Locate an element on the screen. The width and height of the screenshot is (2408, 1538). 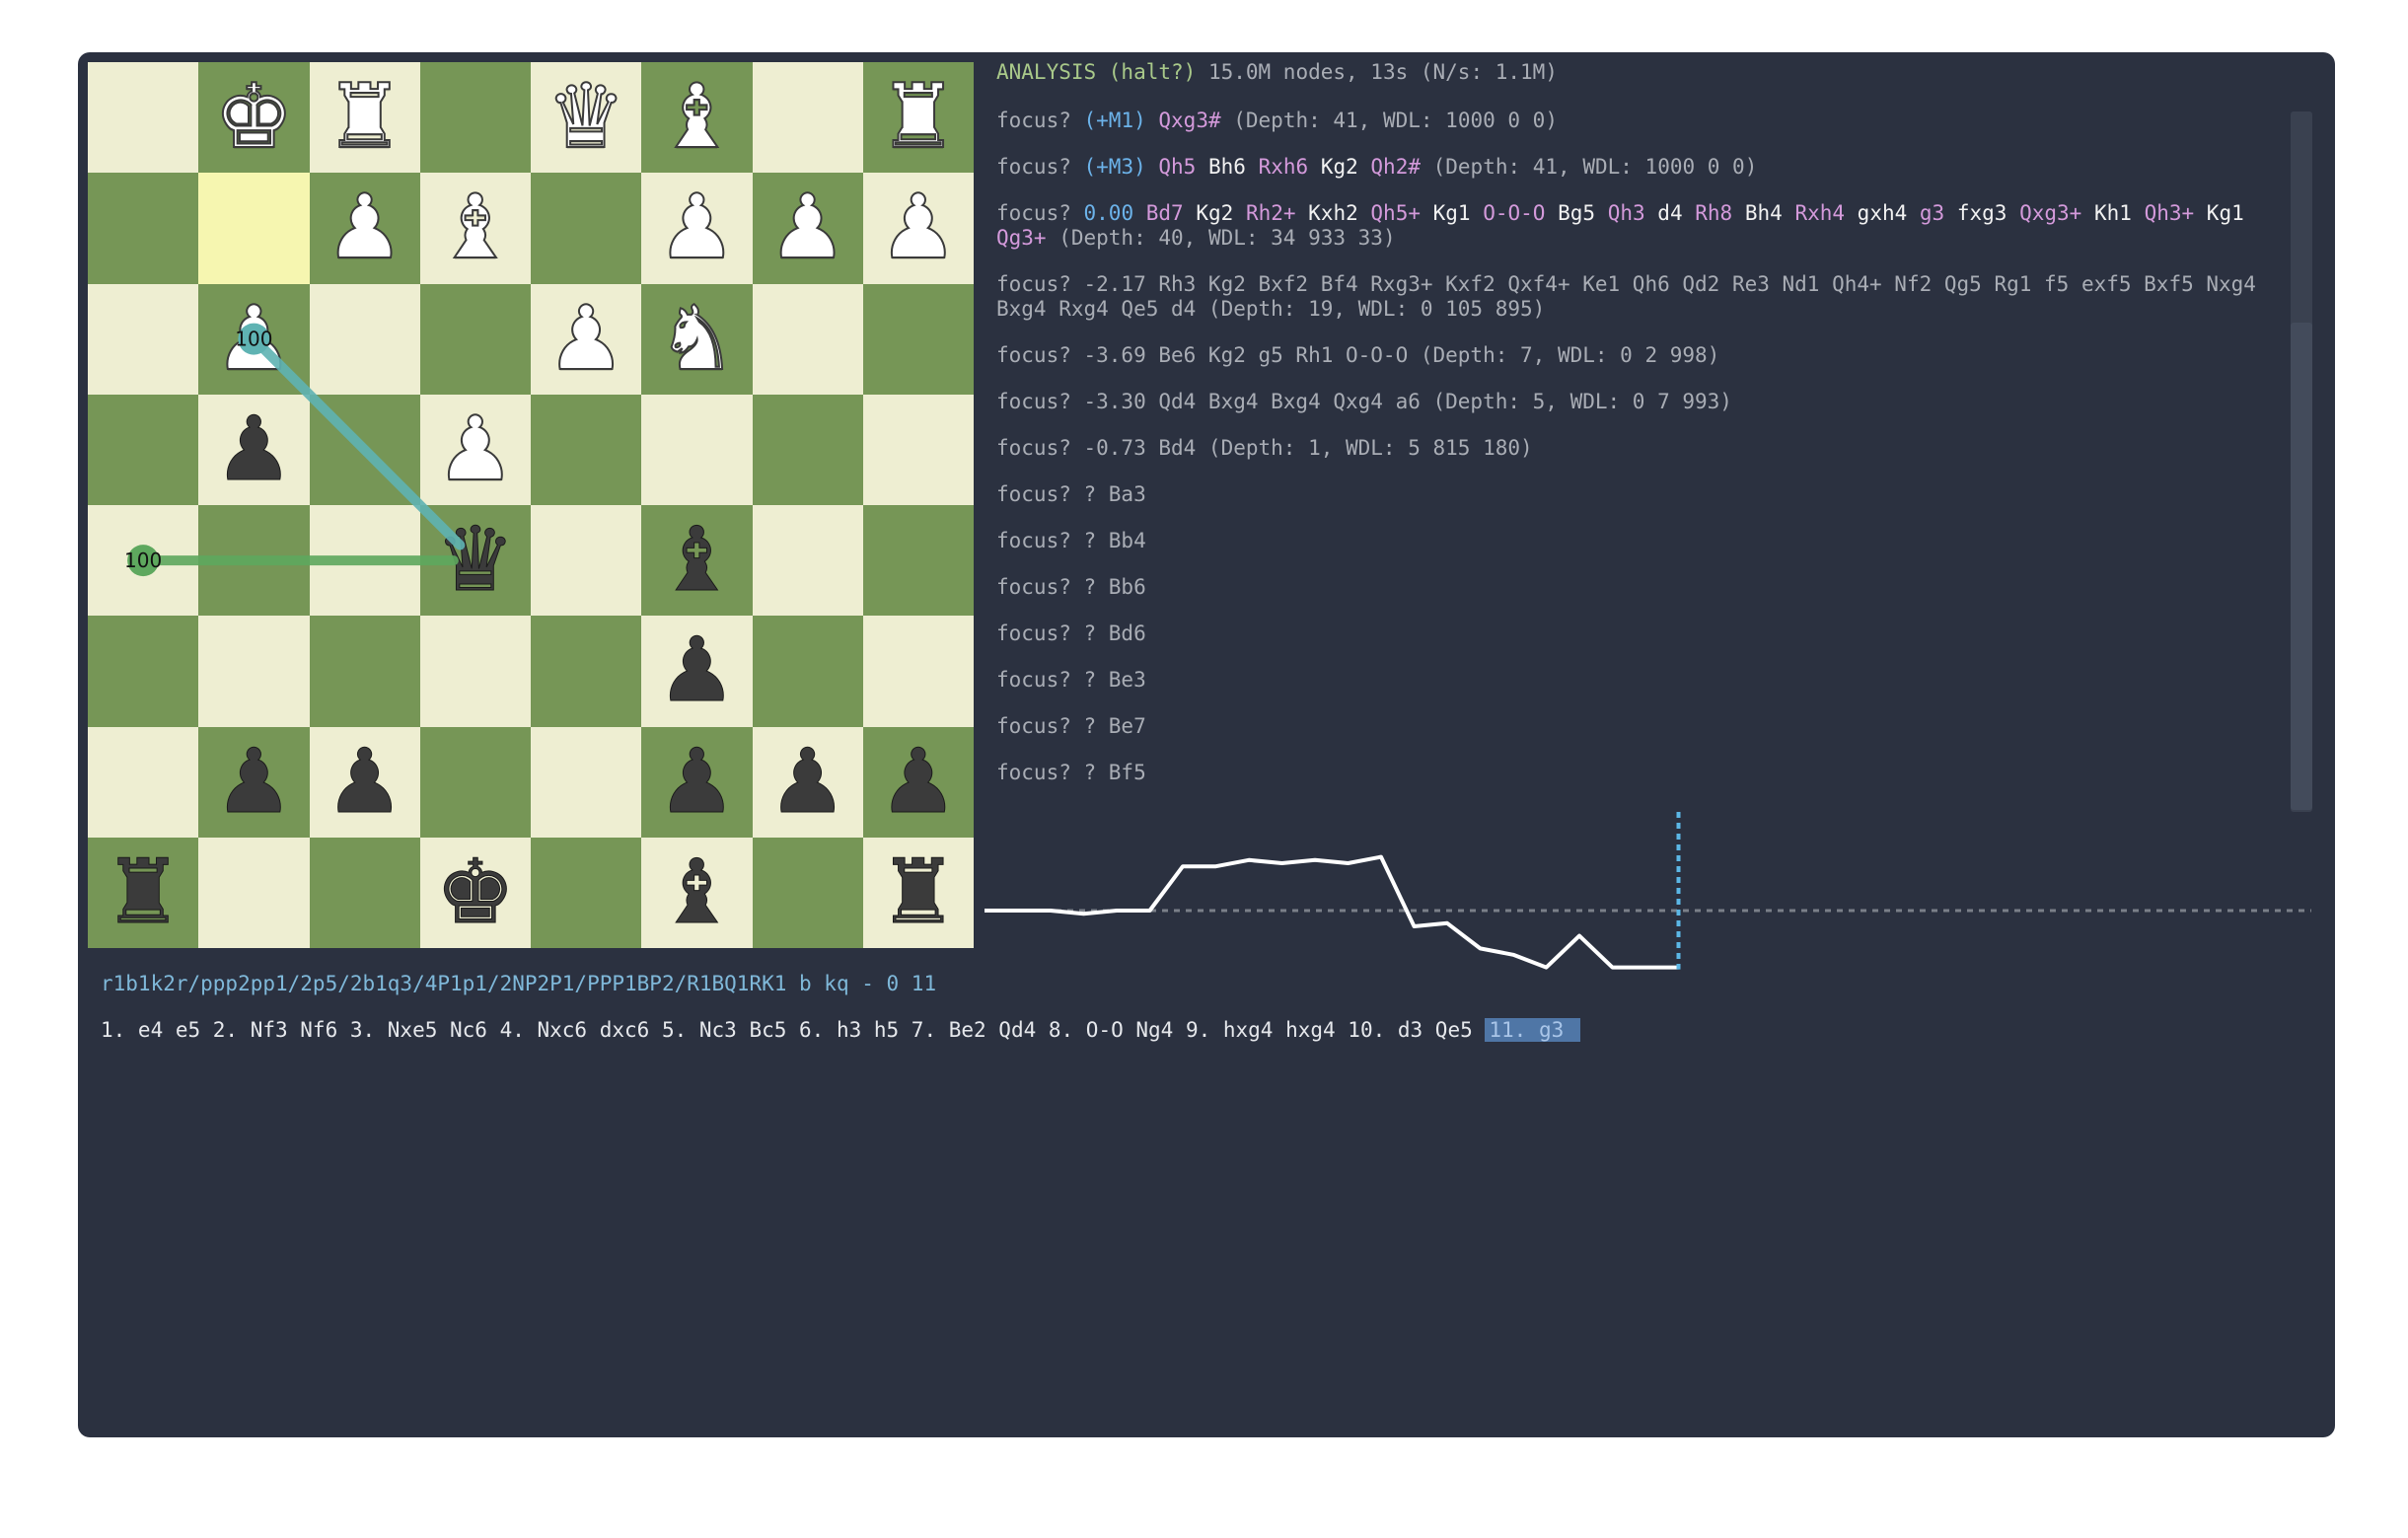
square-a3 is located at coordinates (143, 672).